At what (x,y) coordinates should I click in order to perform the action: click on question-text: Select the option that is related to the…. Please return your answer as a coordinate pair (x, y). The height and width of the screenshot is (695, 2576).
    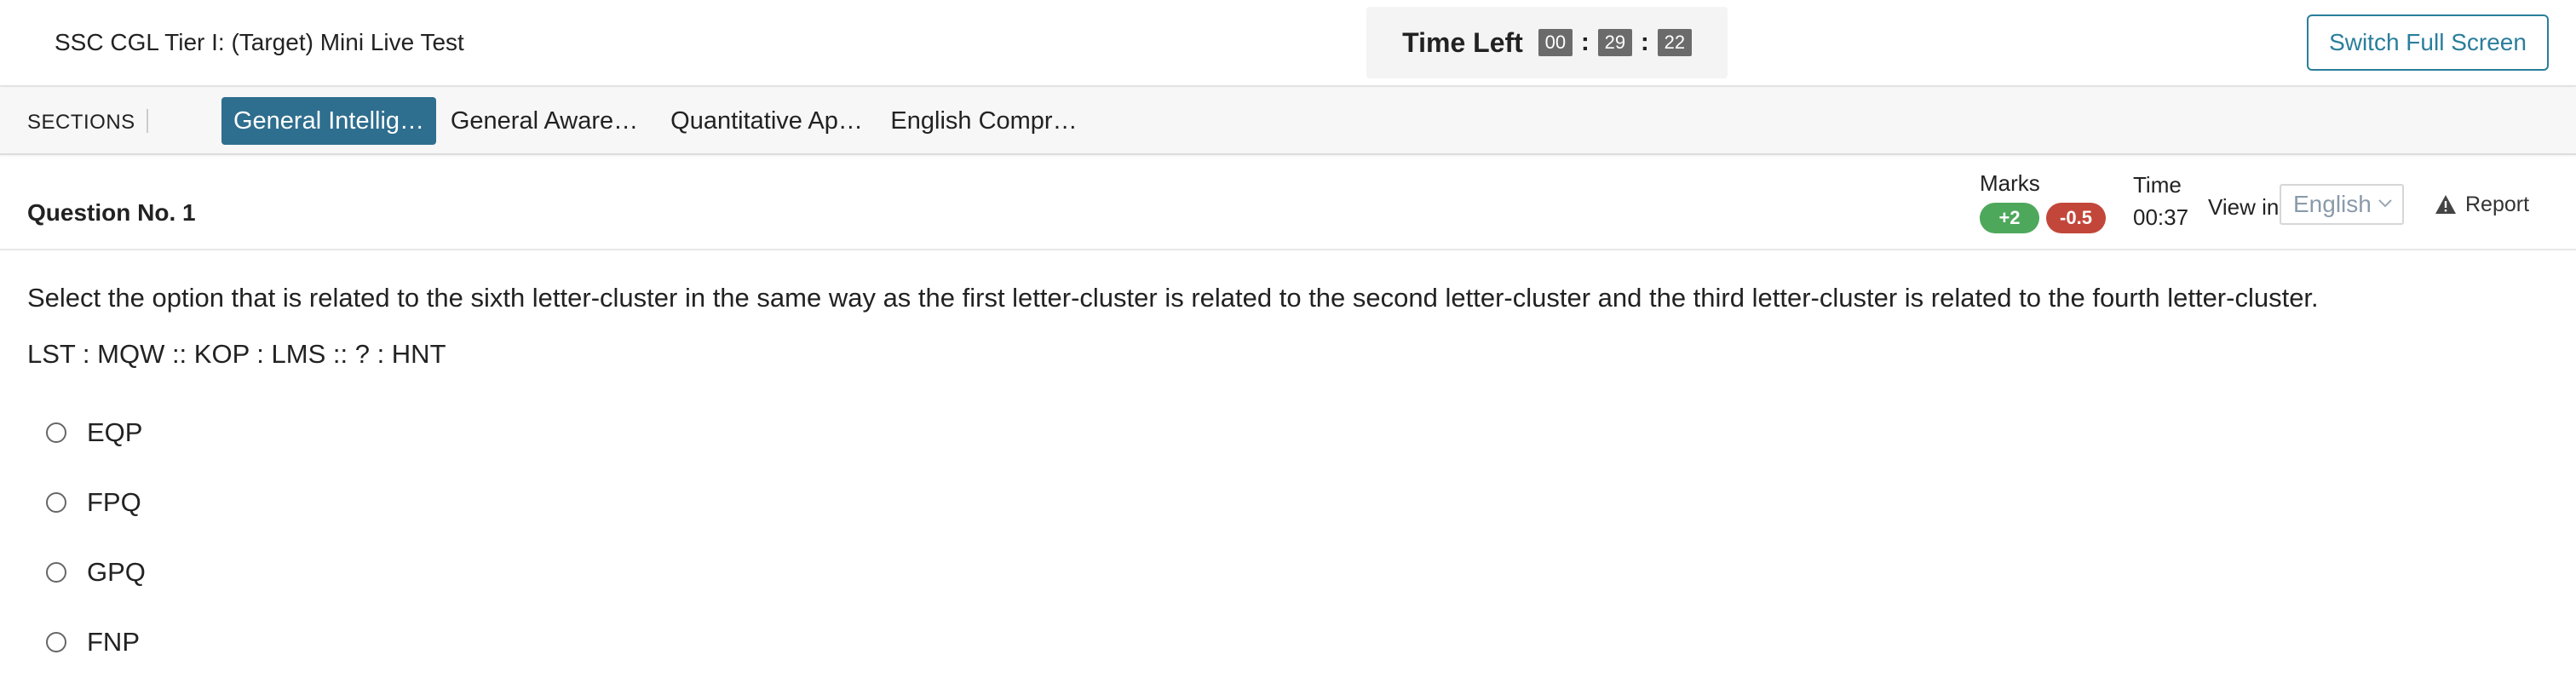
    Looking at the image, I should click on (1173, 298).